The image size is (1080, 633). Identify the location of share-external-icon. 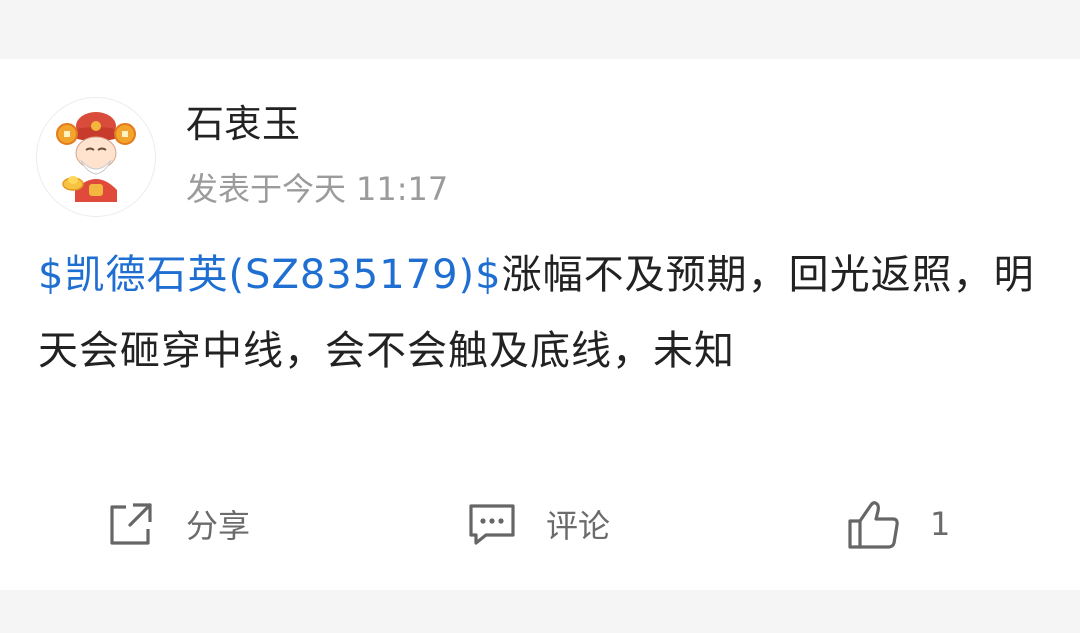
(131, 524).